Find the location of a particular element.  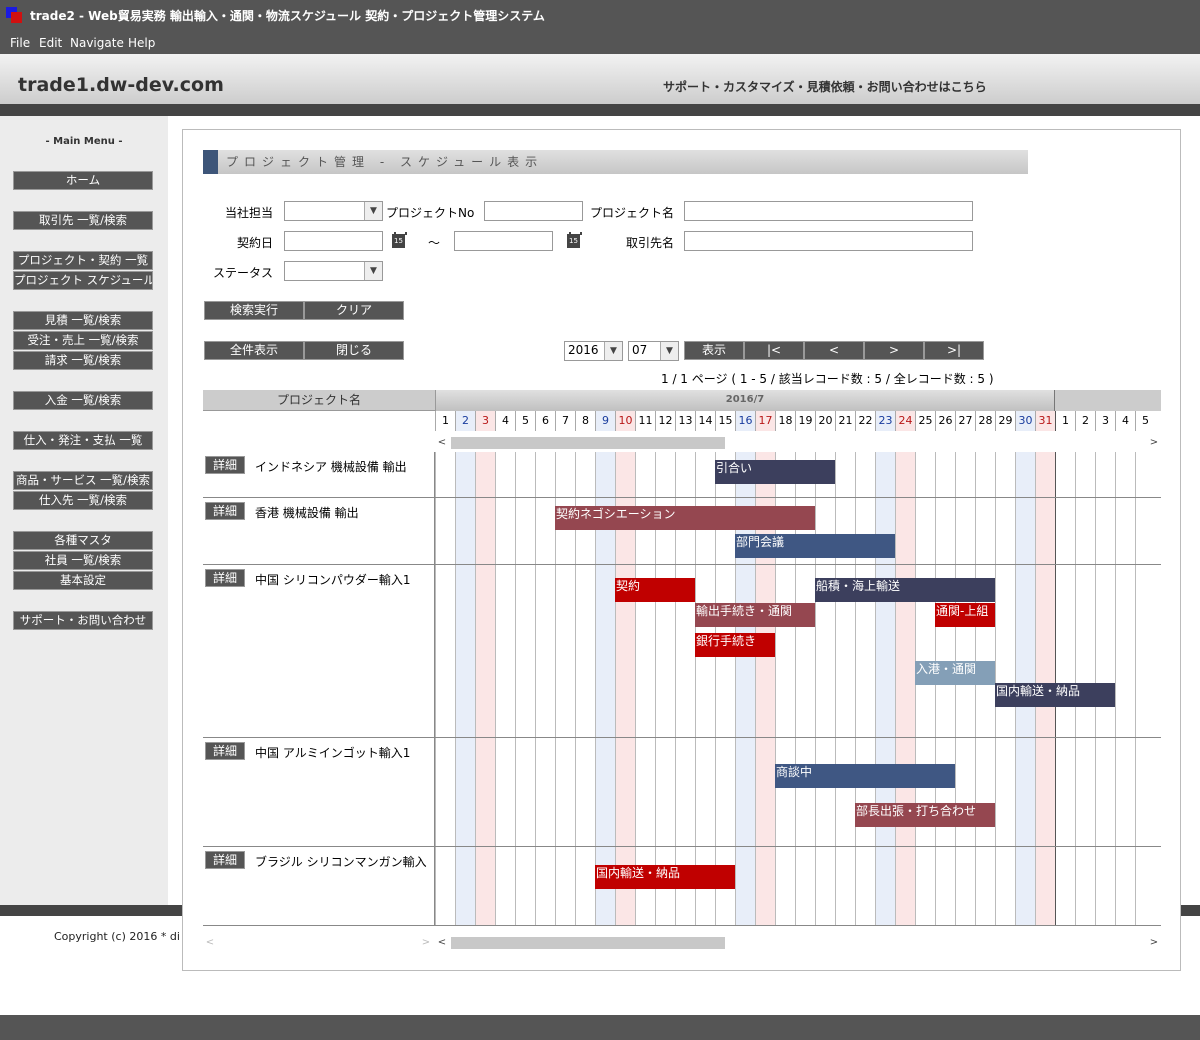

clear-button: クリア is located at coordinates (354, 310).